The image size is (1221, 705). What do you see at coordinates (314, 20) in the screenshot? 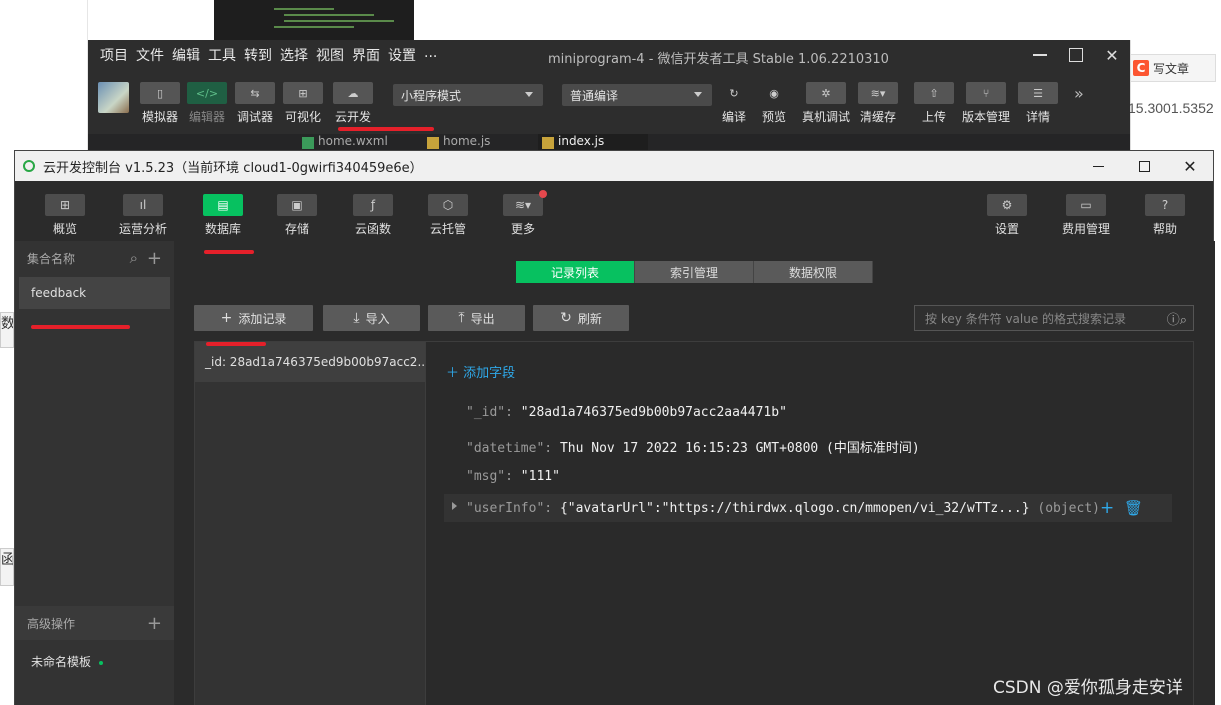
I see `background-code-thumbnail` at bounding box center [314, 20].